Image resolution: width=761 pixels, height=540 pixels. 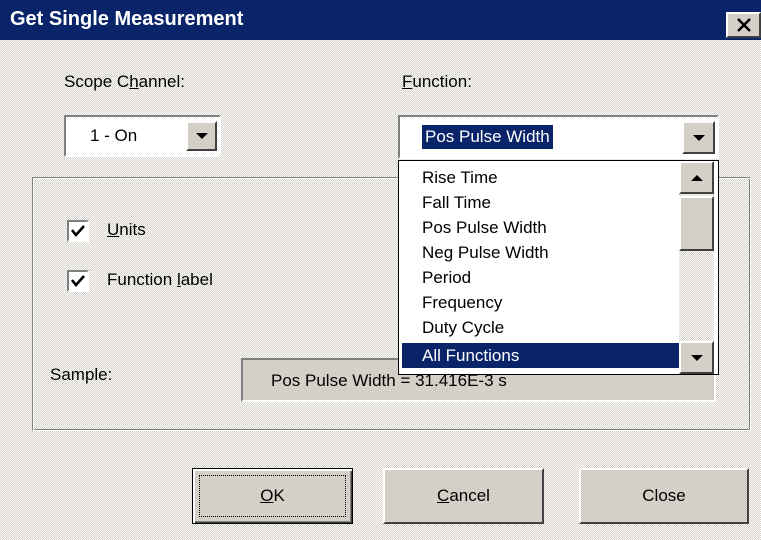 I want to click on function-label-option-label: Function label, so click(x=160, y=280).